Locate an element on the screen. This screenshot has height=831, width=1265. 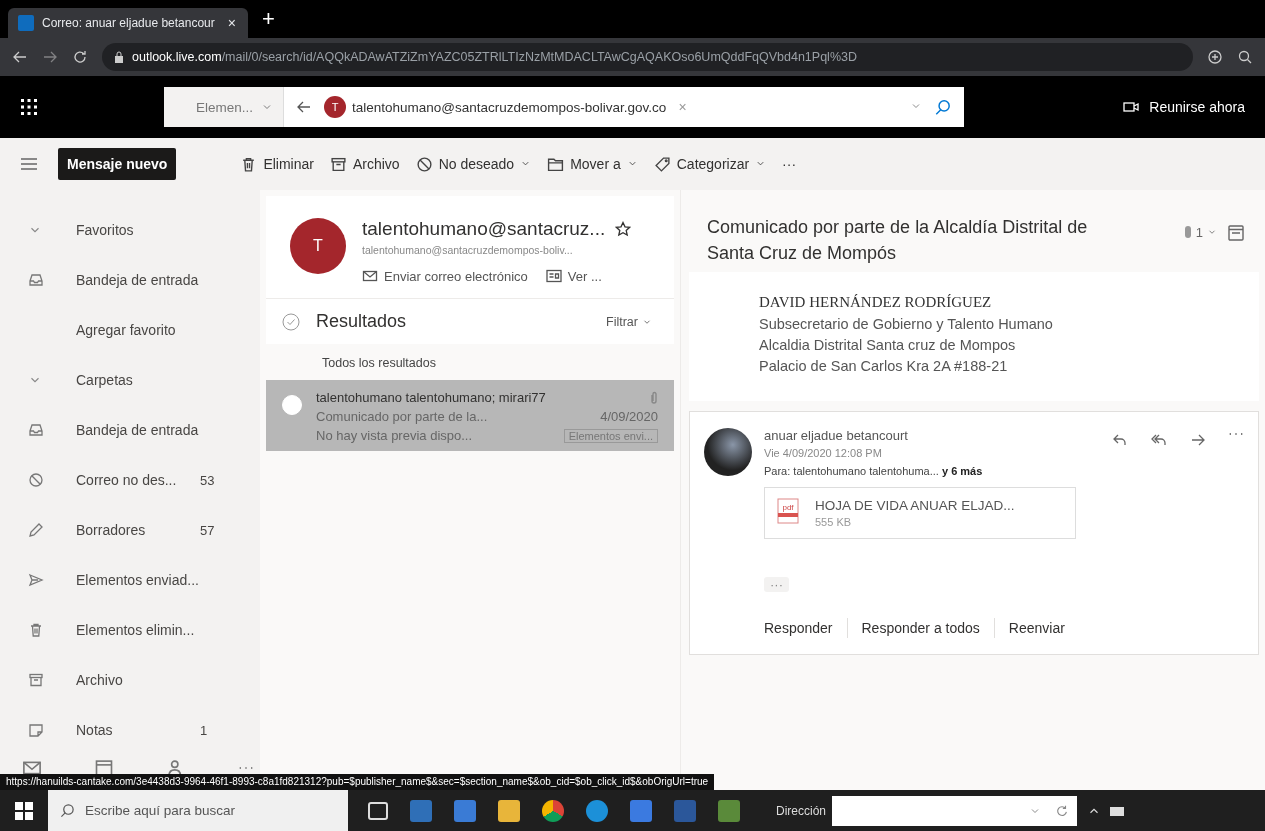
trash-icon is located at coordinates (36, 630).